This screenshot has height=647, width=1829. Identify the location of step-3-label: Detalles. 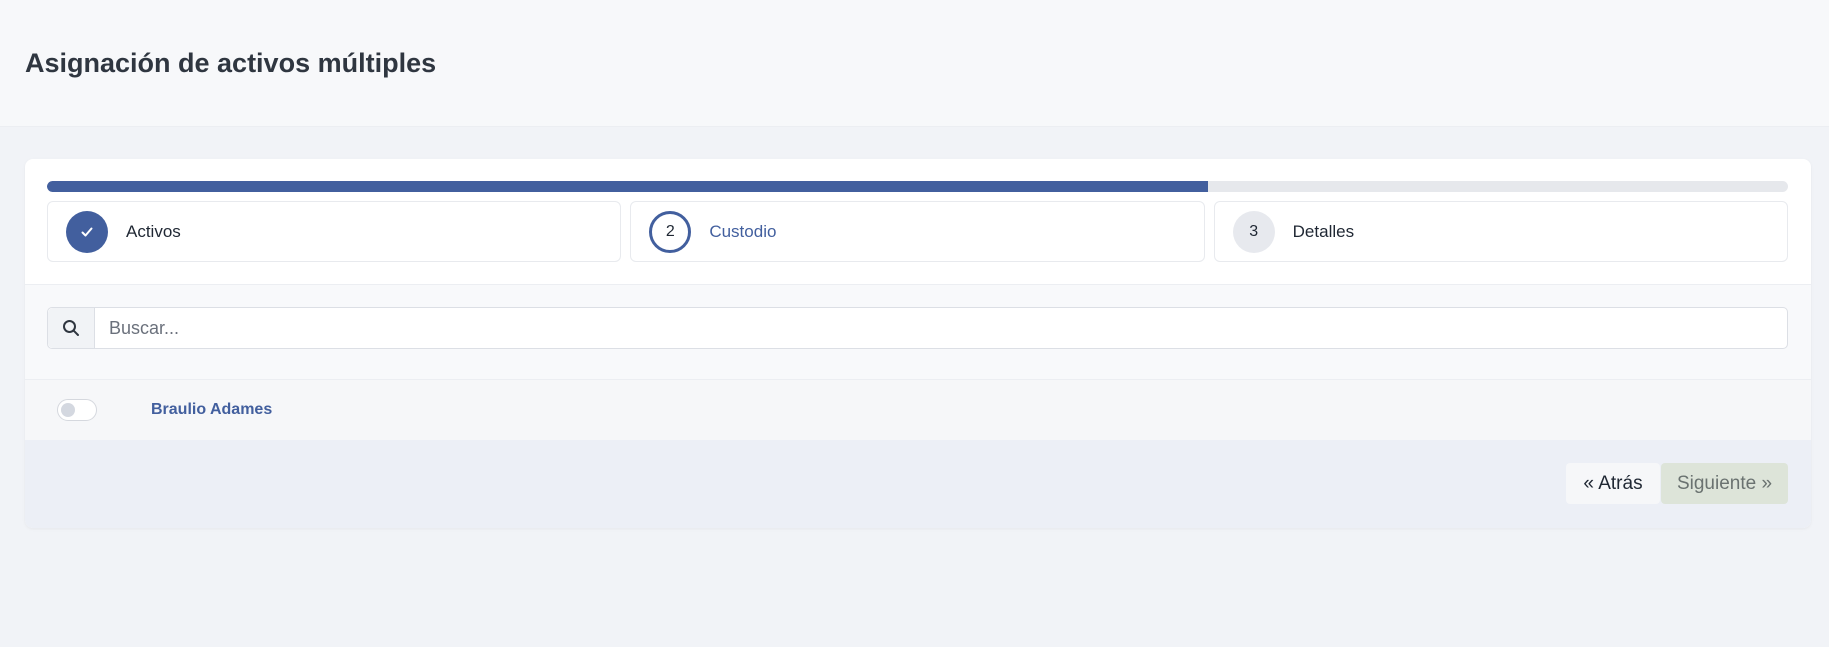
(1323, 231).